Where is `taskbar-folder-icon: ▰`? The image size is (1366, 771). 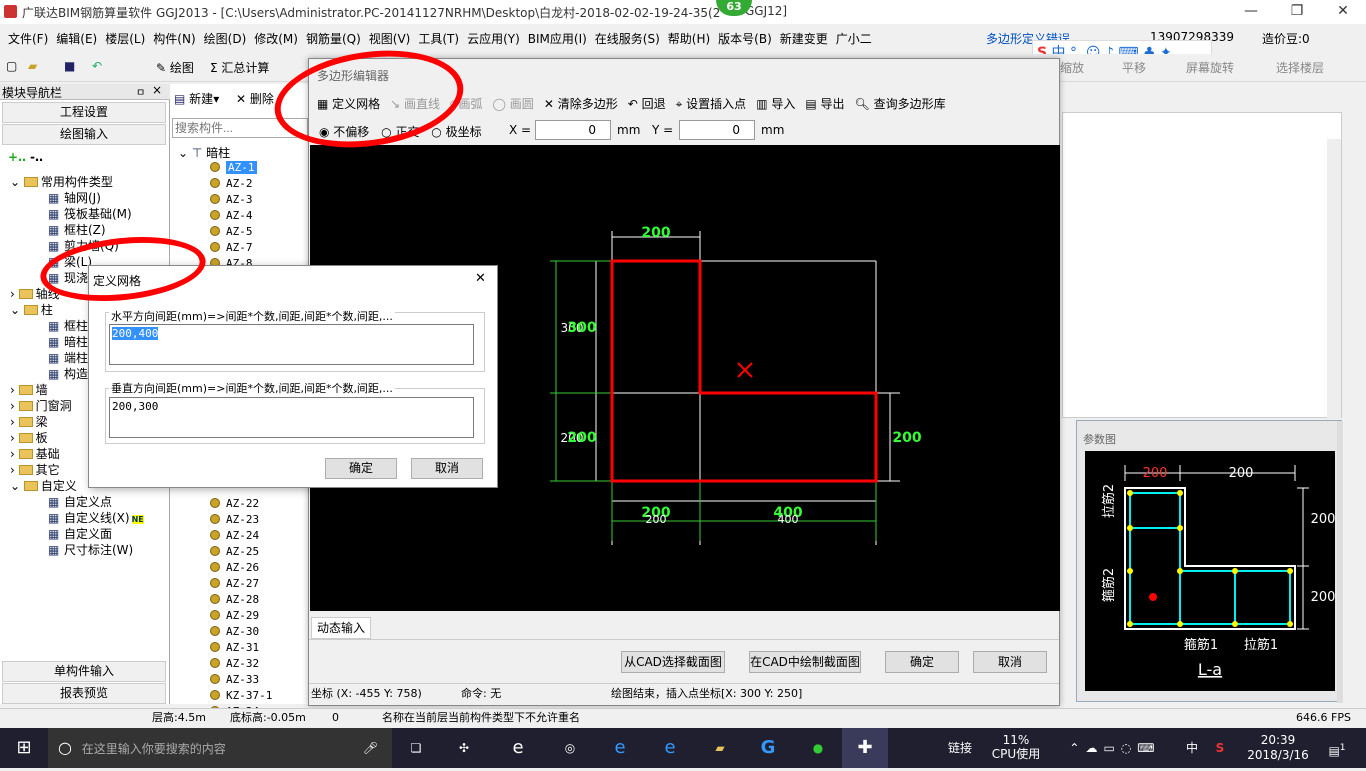 taskbar-folder-icon: ▰ is located at coordinates (720, 748).